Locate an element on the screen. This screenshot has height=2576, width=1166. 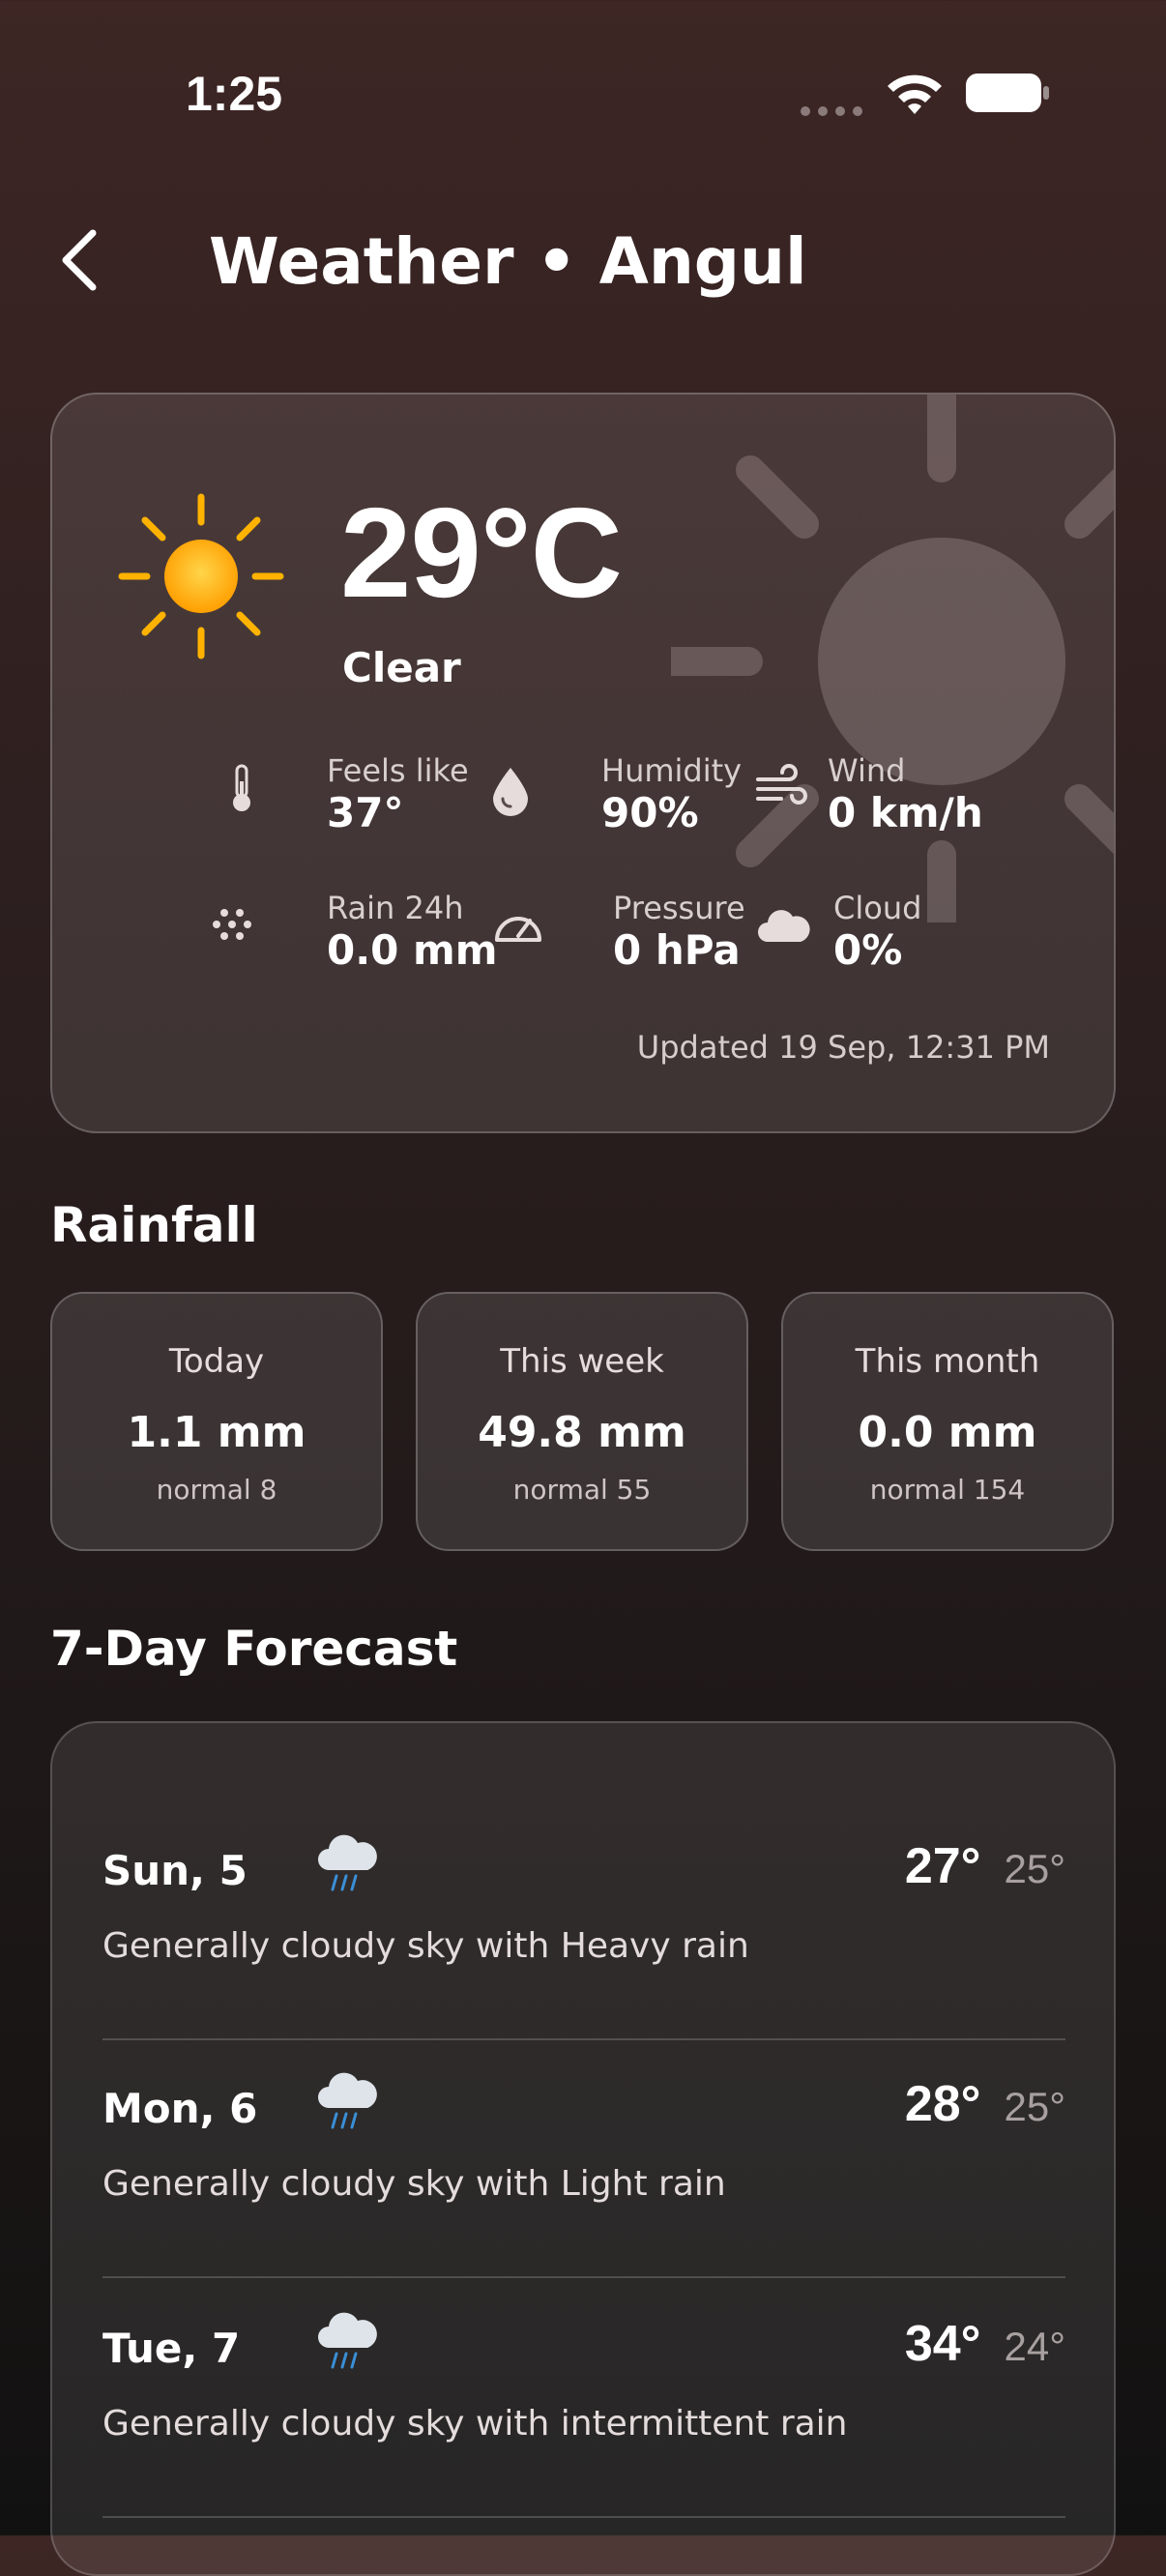
battery-icon is located at coordinates (1007, 92).